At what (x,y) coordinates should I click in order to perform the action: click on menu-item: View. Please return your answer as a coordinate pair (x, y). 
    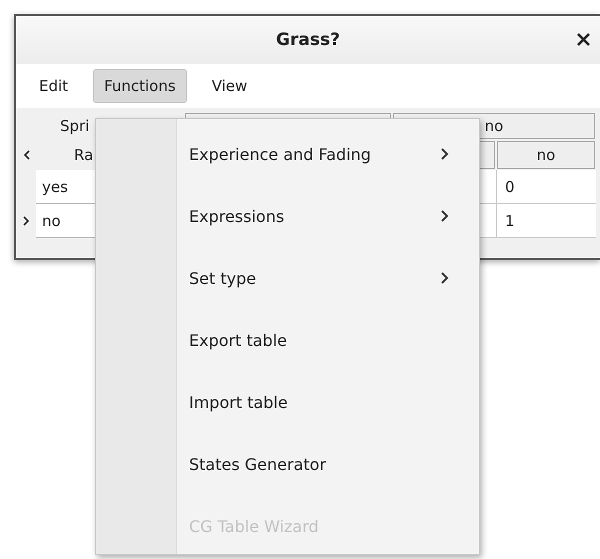
    Looking at the image, I should click on (229, 86).